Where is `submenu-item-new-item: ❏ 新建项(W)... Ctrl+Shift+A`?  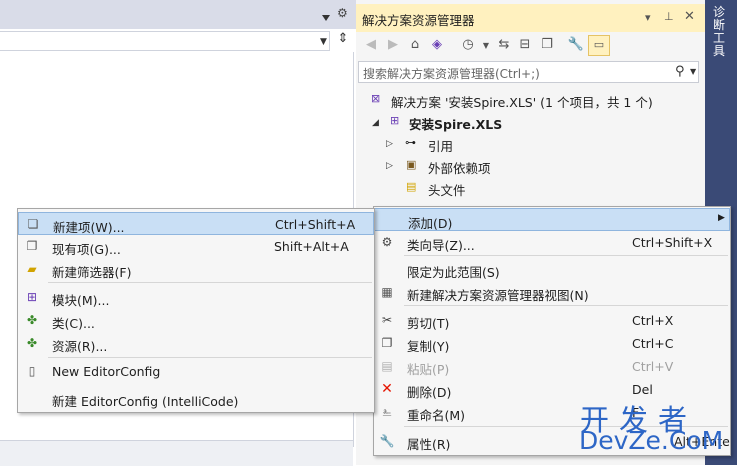
submenu-item-new-item: ❏ 新建项(W)... Ctrl+Shift+A is located at coordinates (196, 223).